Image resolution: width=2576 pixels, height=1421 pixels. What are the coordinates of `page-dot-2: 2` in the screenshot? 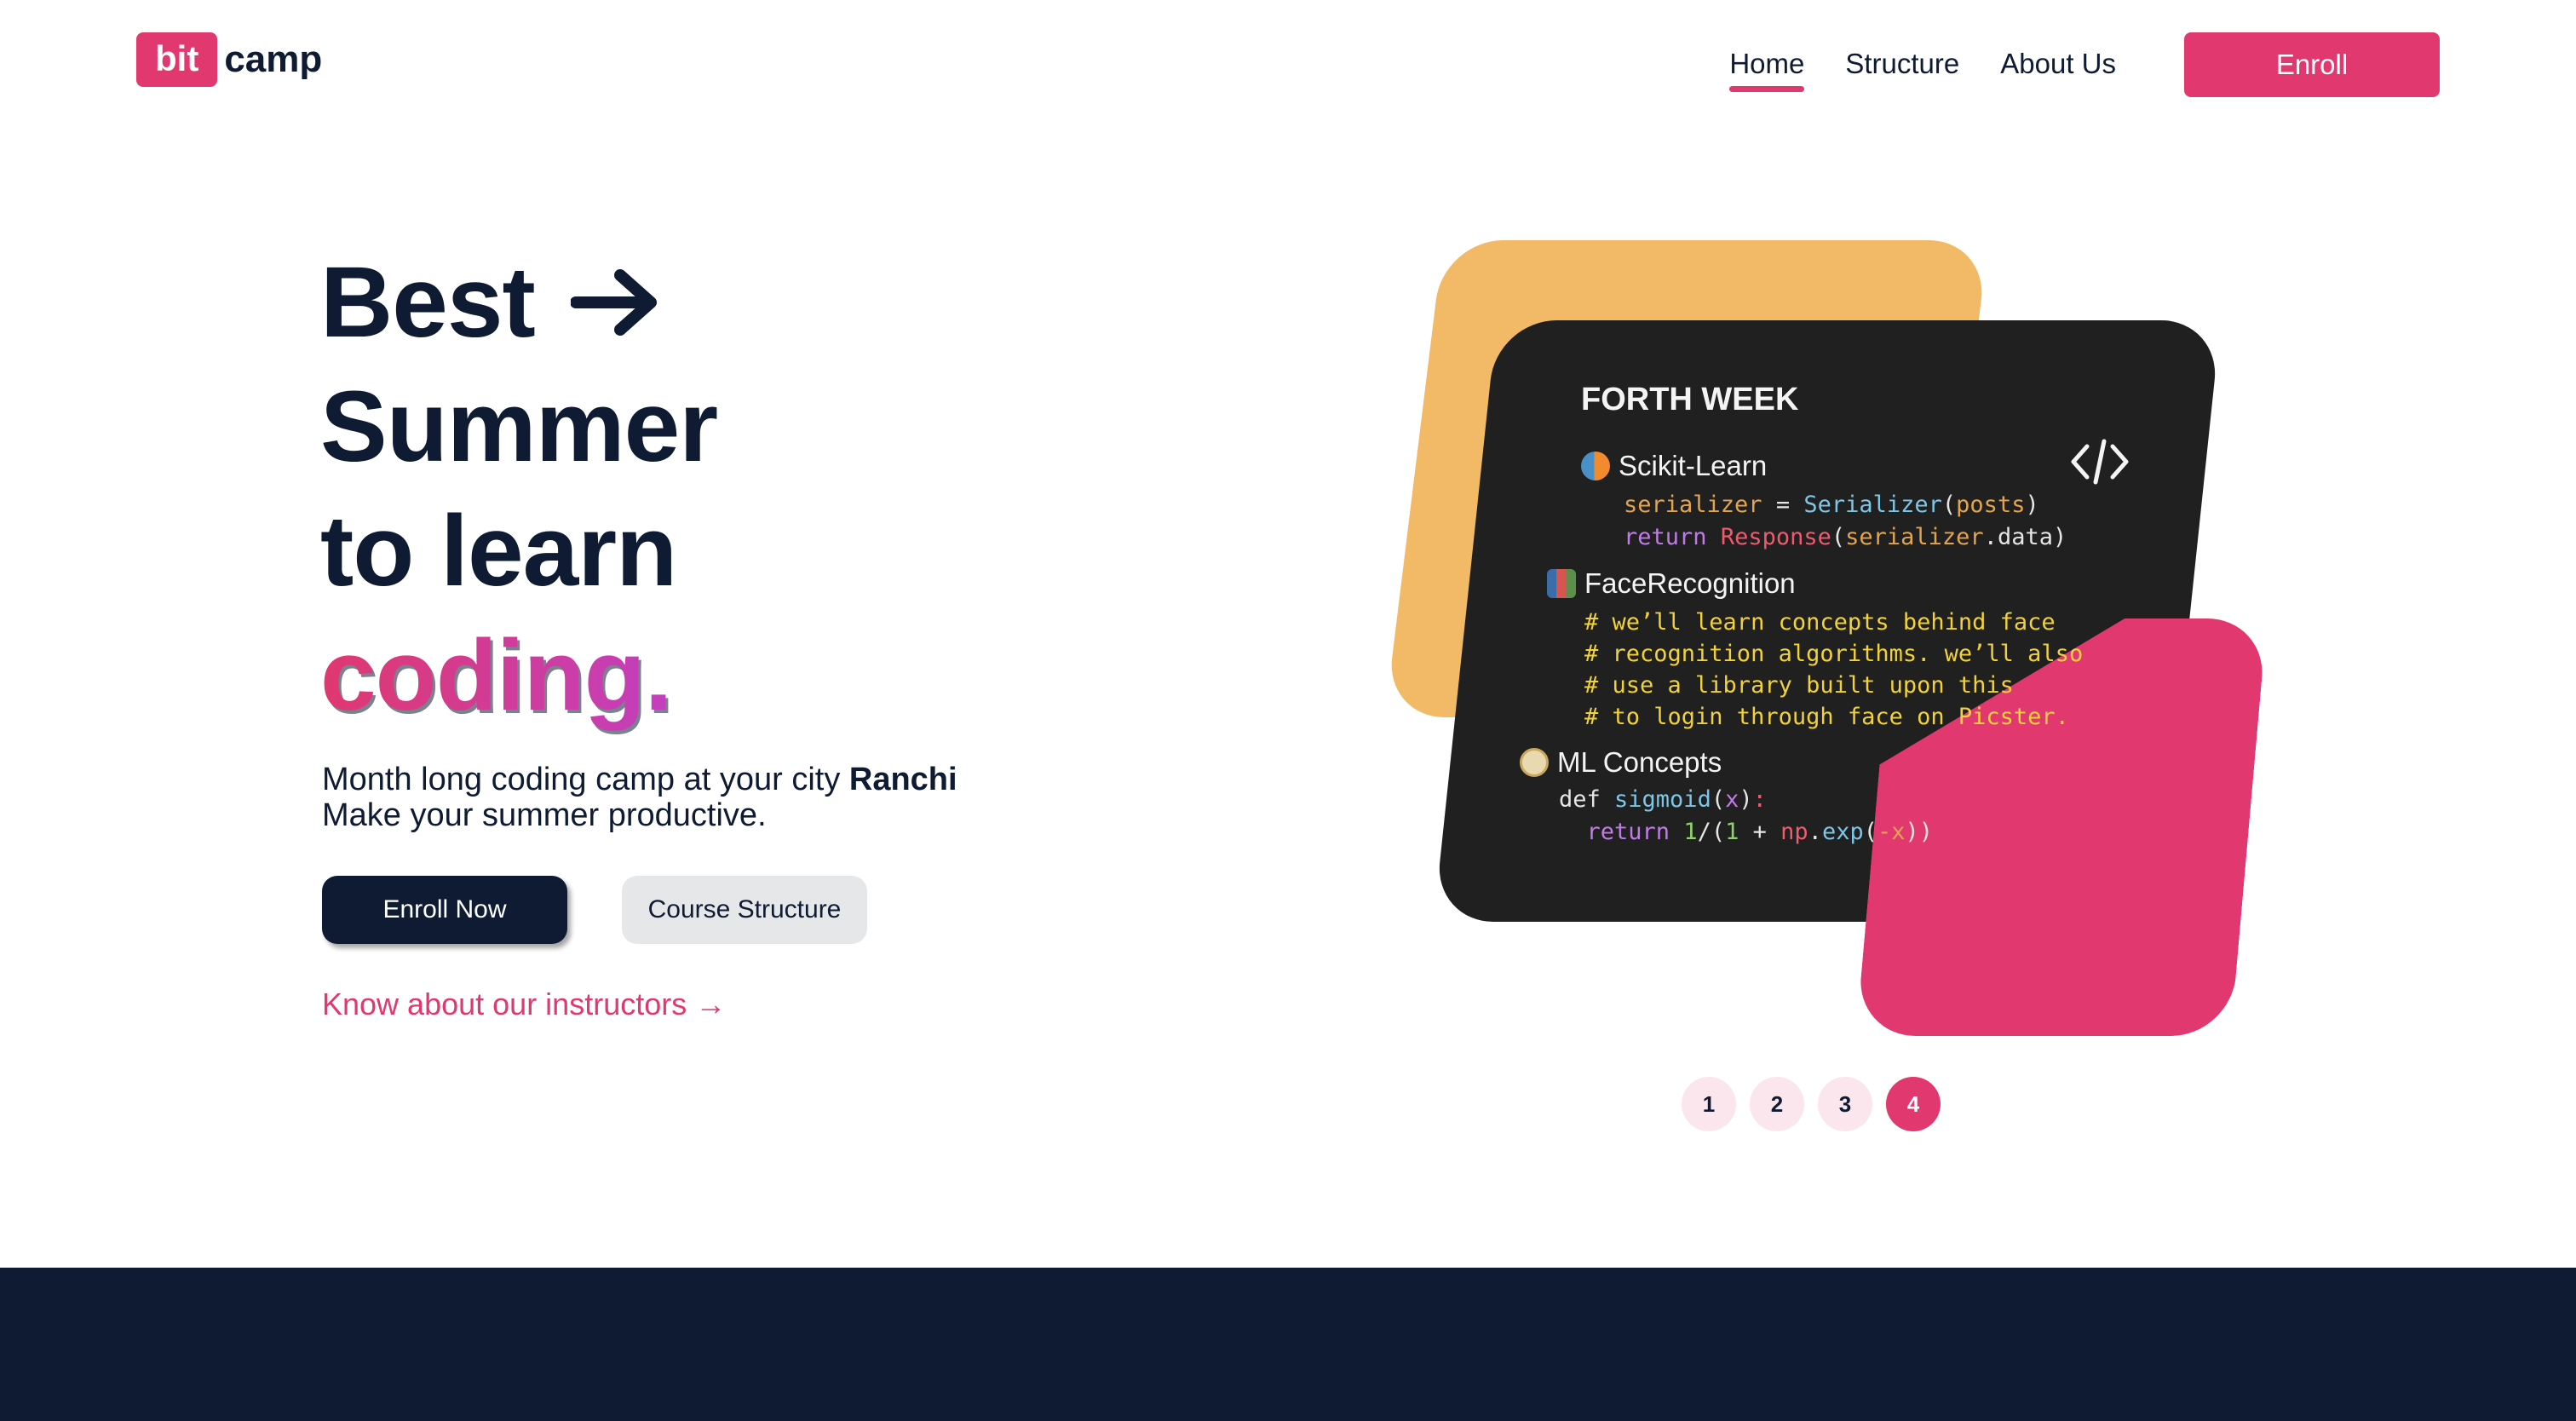 It's located at (1777, 1104).